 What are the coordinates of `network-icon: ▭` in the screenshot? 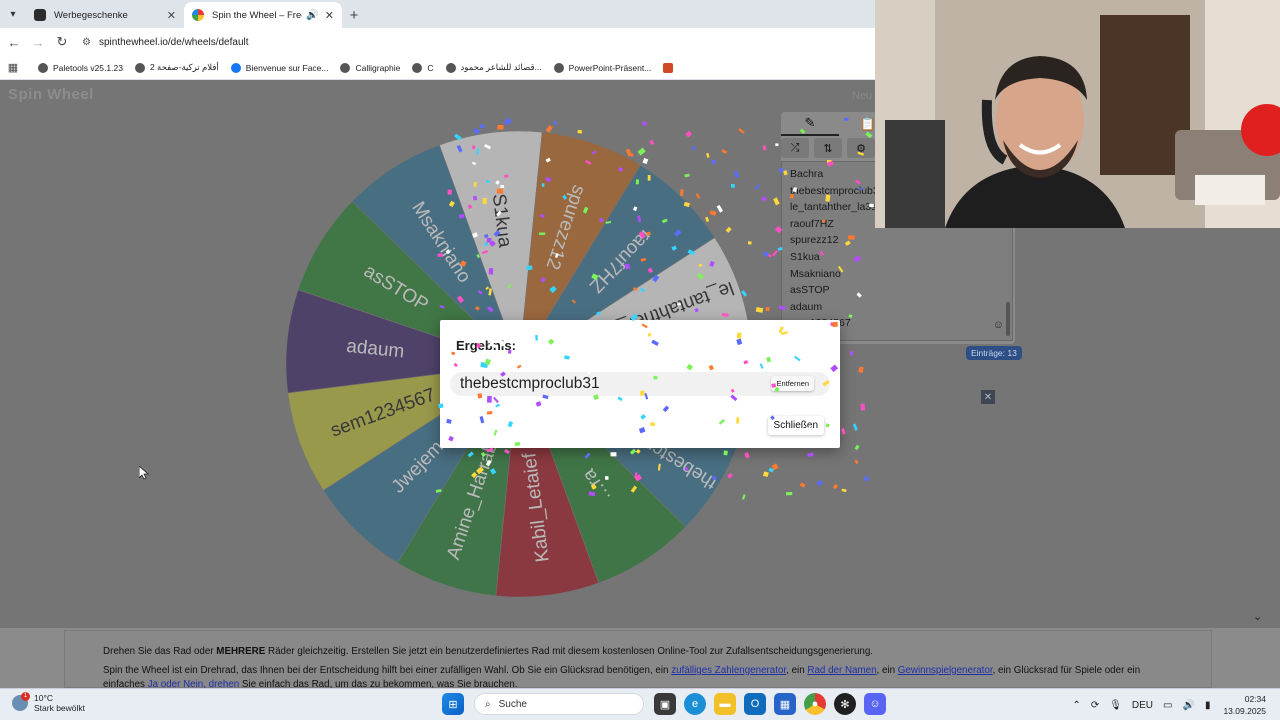 It's located at (1167, 705).